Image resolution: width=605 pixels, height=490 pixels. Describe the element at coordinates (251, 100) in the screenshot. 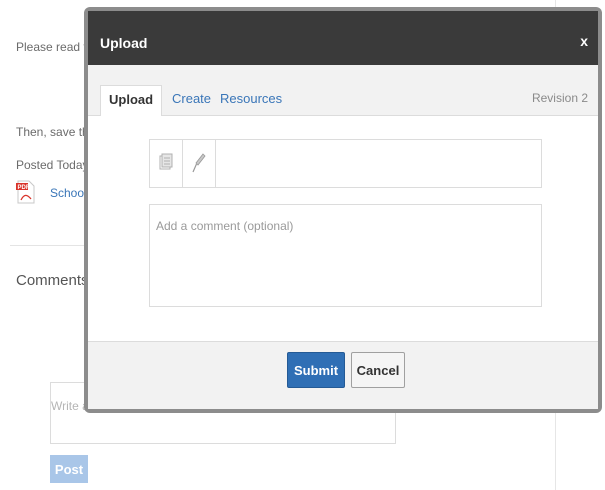

I see `tab-resources: Resources` at that location.